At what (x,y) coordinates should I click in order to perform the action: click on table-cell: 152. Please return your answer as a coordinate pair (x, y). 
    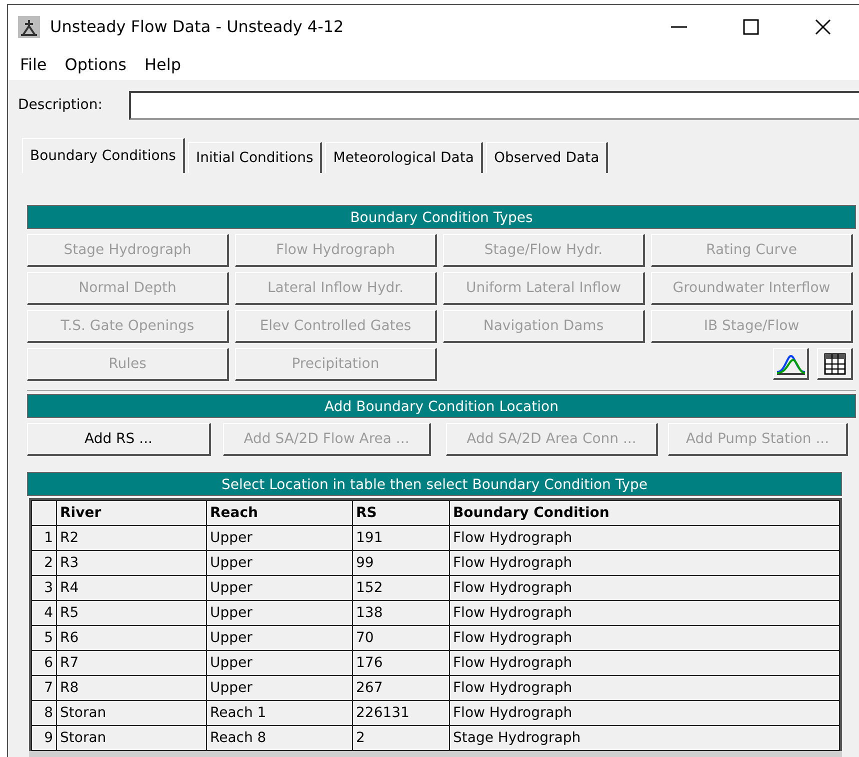
    Looking at the image, I should click on (401, 588).